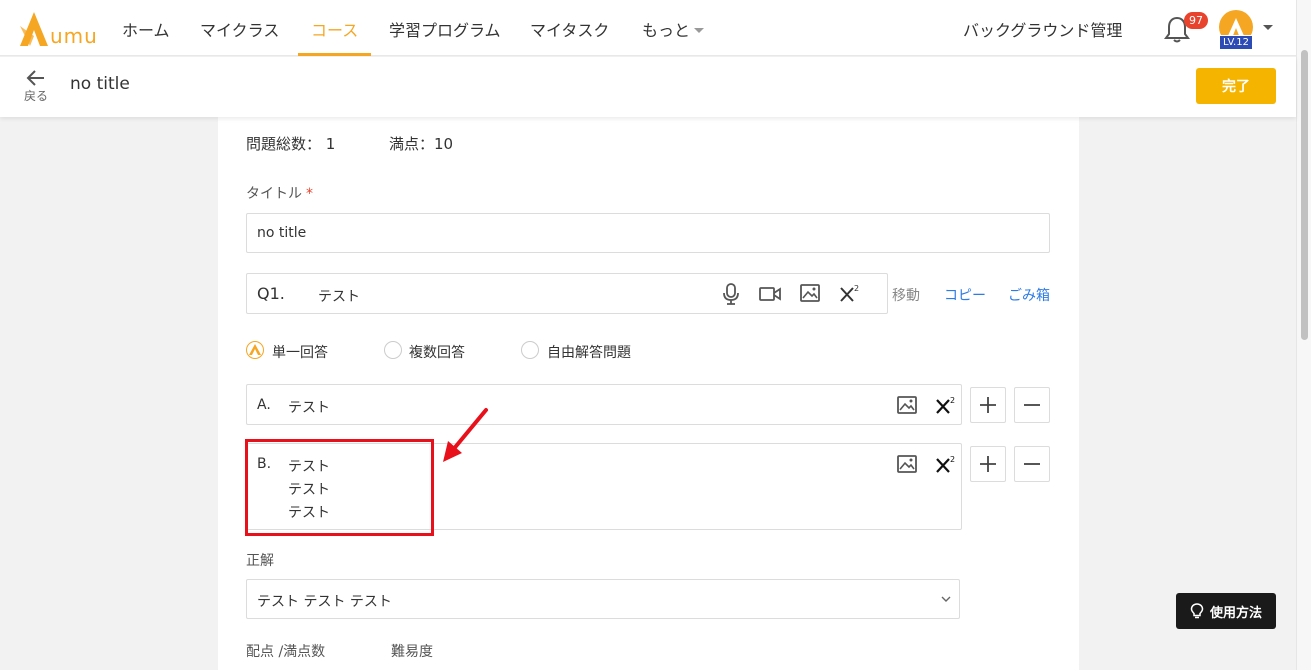 The height and width of the screenshot is (670, 1311). I want to click on page-title: no title, so click(100, 84).